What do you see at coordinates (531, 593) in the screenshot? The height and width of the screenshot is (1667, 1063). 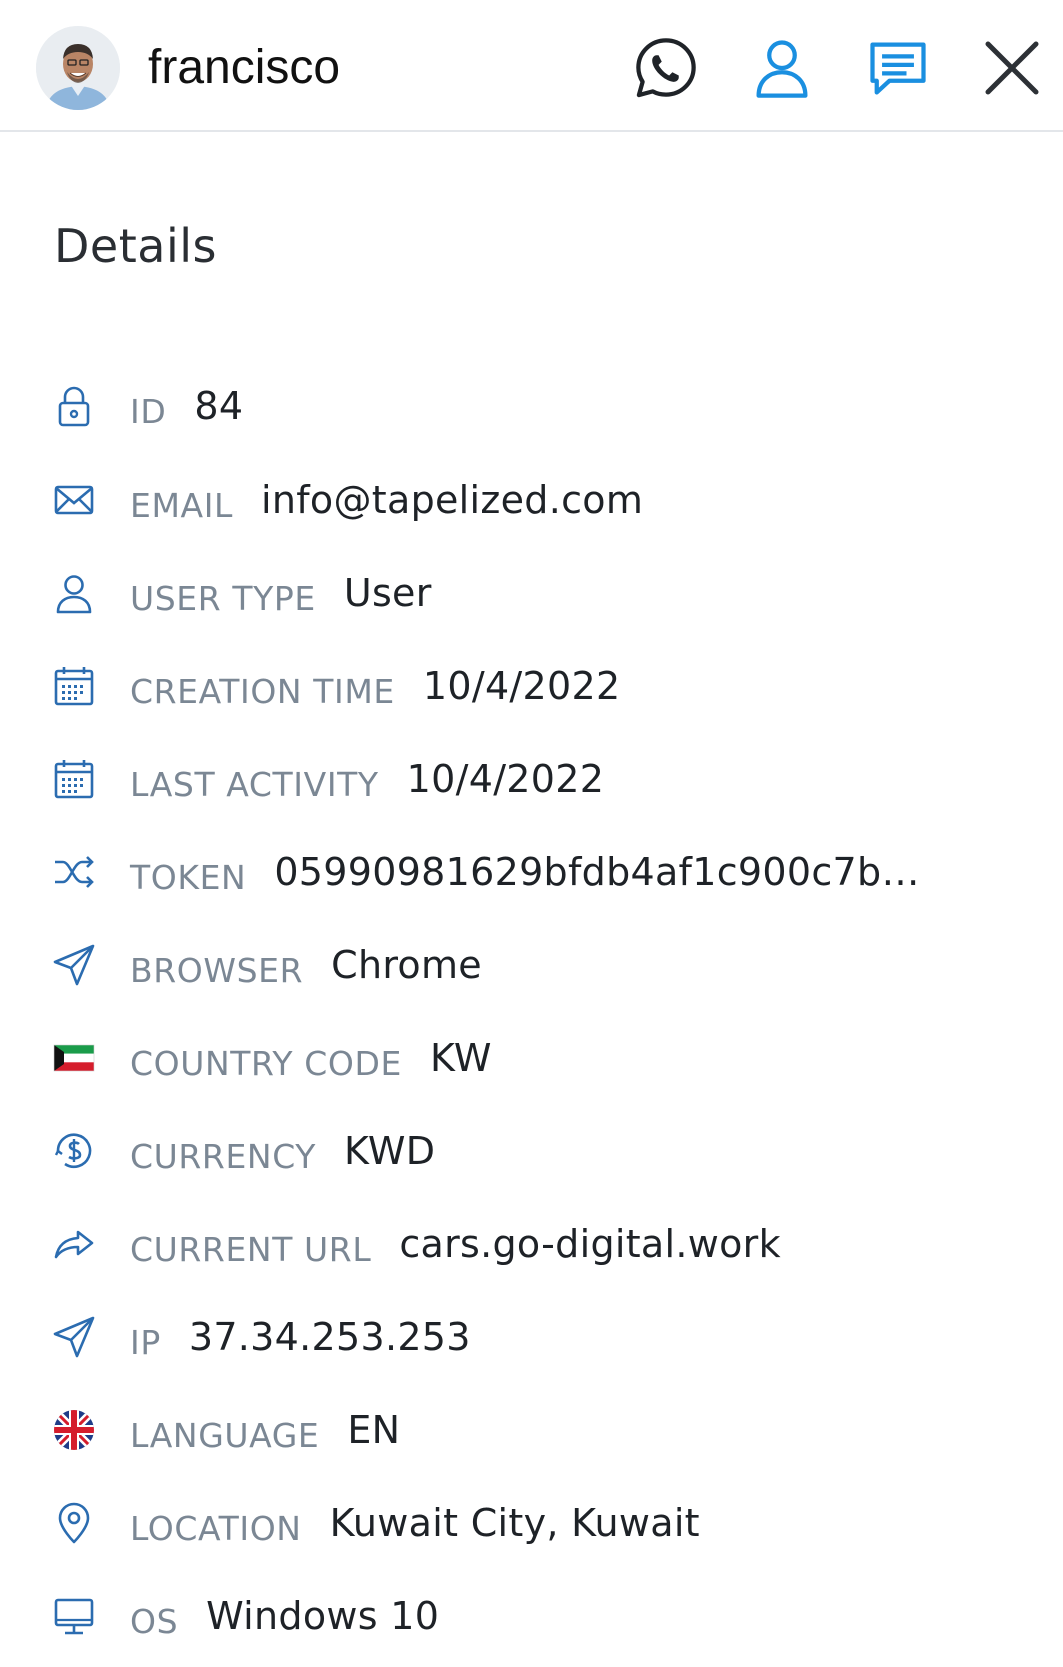 I see `detail-row-user-type: USER TYPE User` at bounding box center [531, 593].